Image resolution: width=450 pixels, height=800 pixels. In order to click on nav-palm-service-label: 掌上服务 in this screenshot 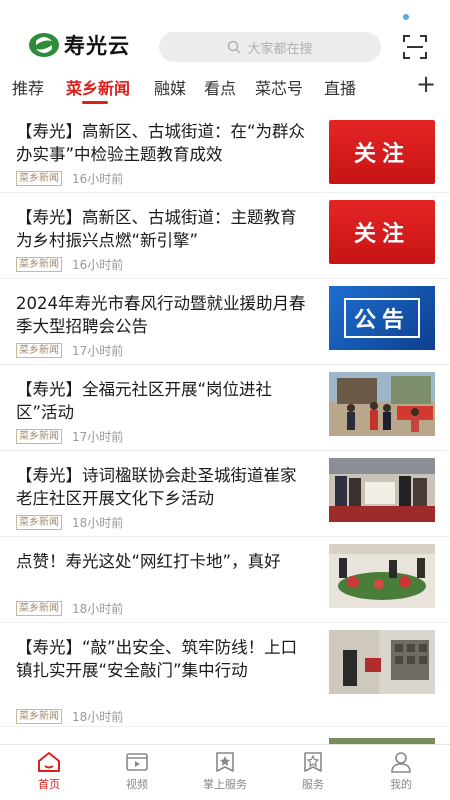, I will do `click(225, 784)`.